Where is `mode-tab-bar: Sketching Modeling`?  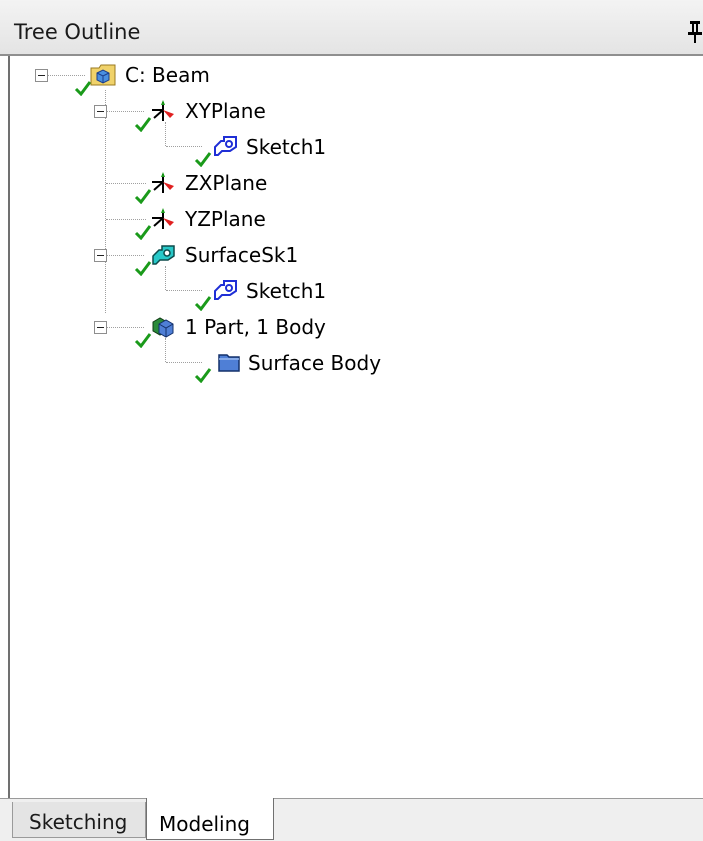 mode-tab-bar: Sketching Modeling is located at coordinates (351, 819).